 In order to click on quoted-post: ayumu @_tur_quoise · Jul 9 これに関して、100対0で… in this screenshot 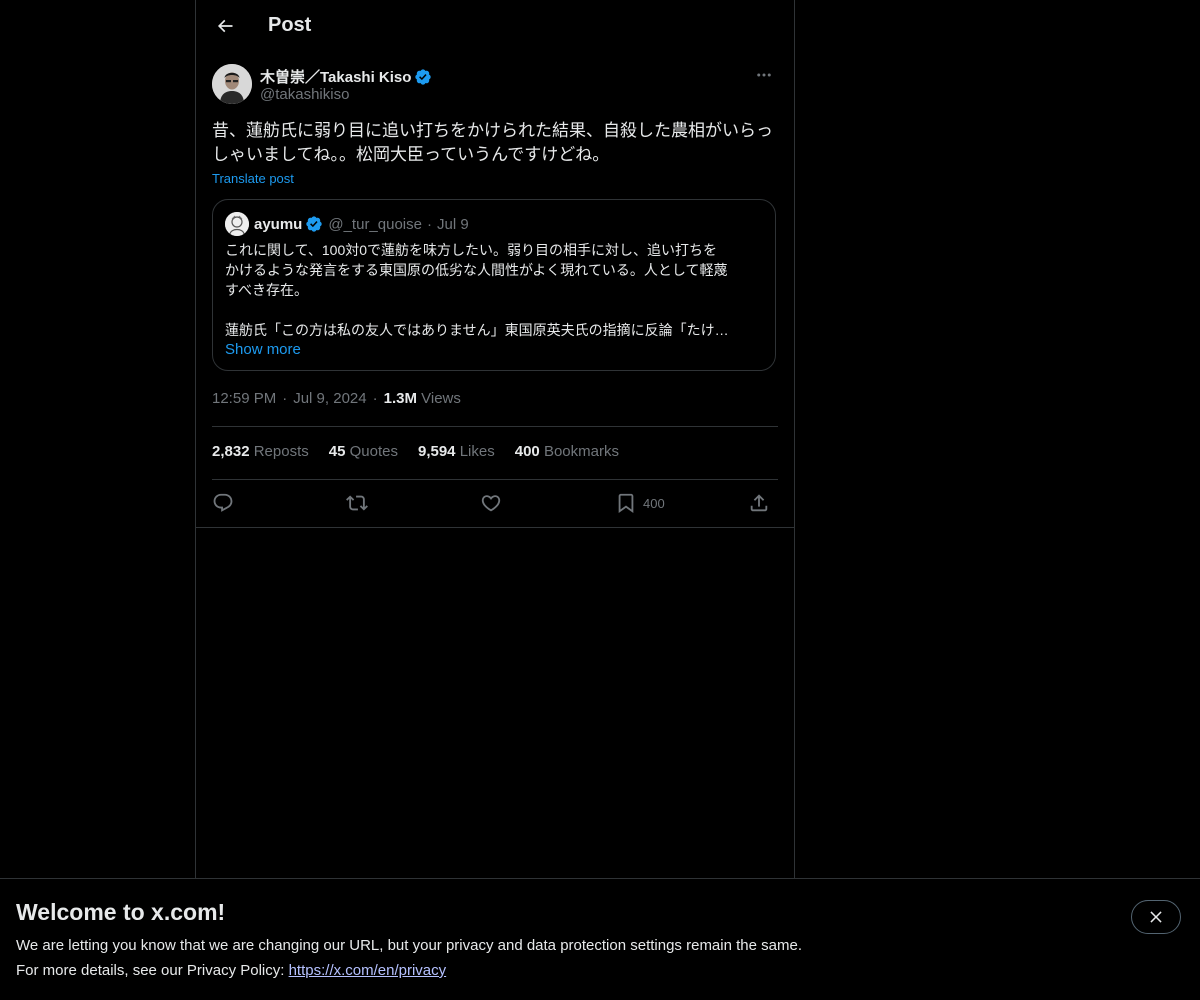, I will do `click(494, 285)`.